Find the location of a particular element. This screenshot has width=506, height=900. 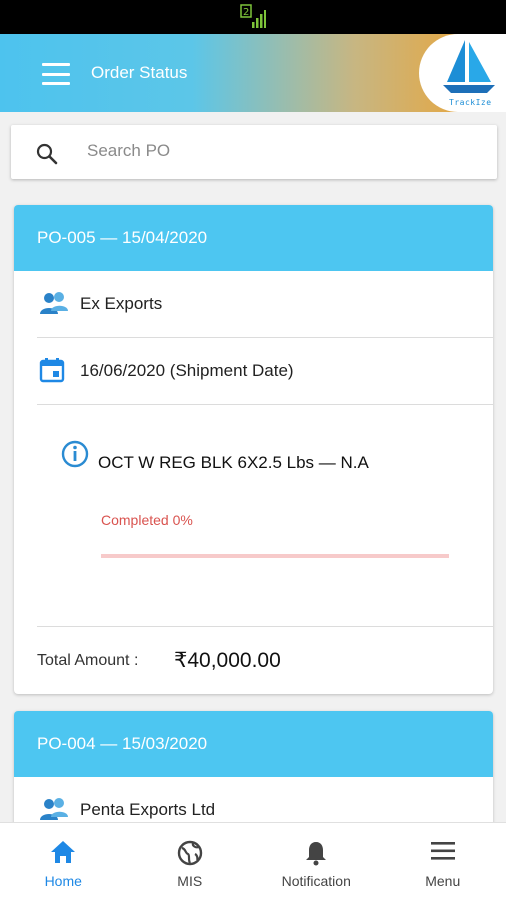

item-name: OCT W REG BLK 6X2.5 Lbs — N.A is located at coordinates (233, 462).